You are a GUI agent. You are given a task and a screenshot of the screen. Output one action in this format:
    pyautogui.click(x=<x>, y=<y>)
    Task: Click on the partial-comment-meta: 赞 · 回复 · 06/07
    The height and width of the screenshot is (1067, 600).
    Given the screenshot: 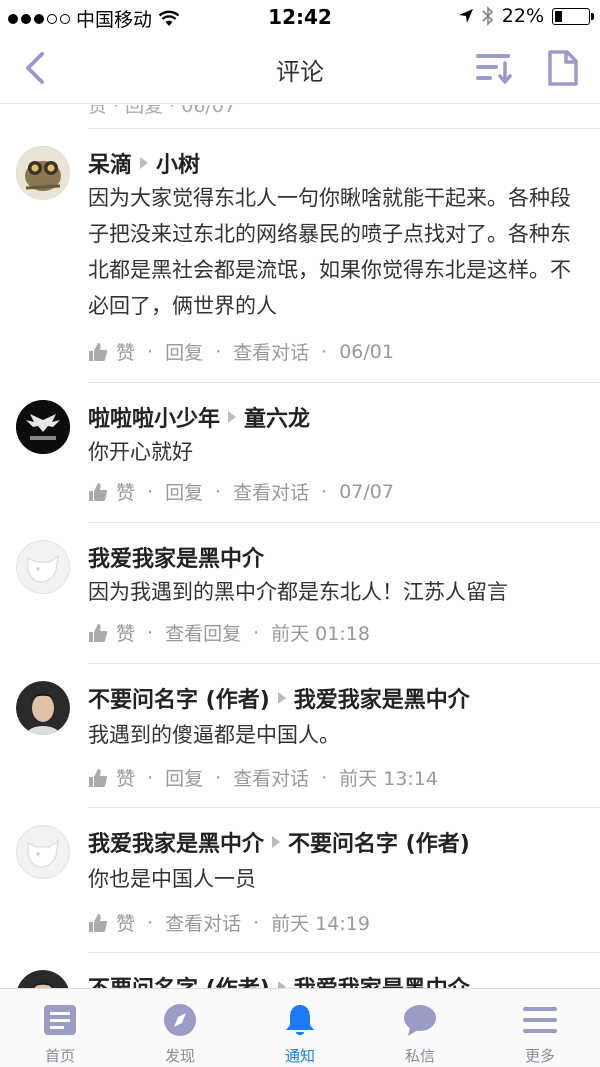 What is the action you would take?
    pyautogui.click(x=162, y=111)
    